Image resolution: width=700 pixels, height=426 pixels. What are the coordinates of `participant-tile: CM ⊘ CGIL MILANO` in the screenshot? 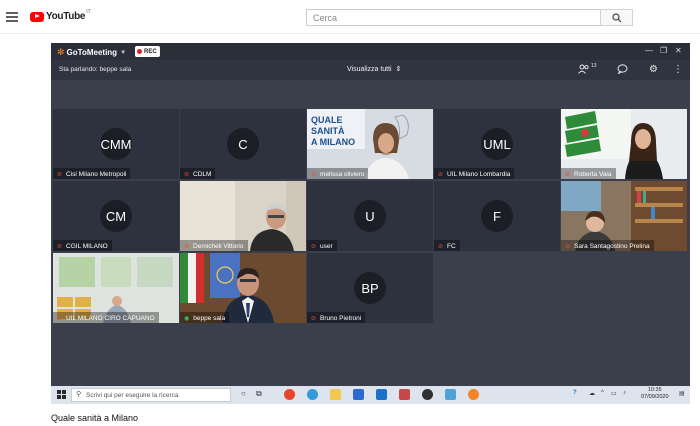 It's located at (116, 216).